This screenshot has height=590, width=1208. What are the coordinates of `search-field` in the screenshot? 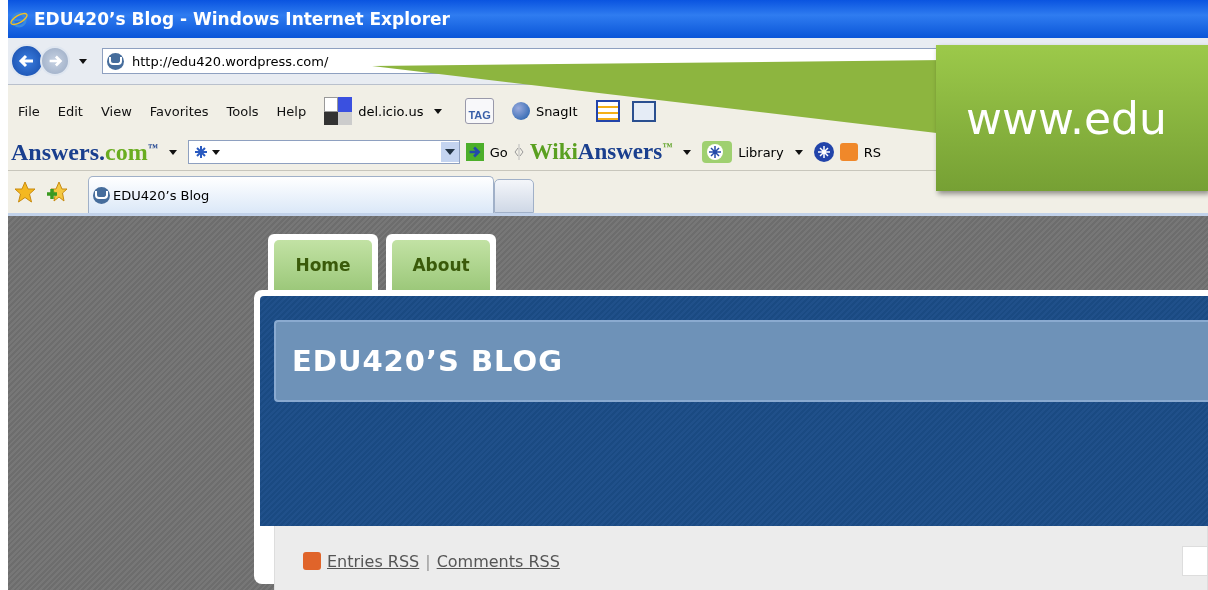 It's located at (323, 152).